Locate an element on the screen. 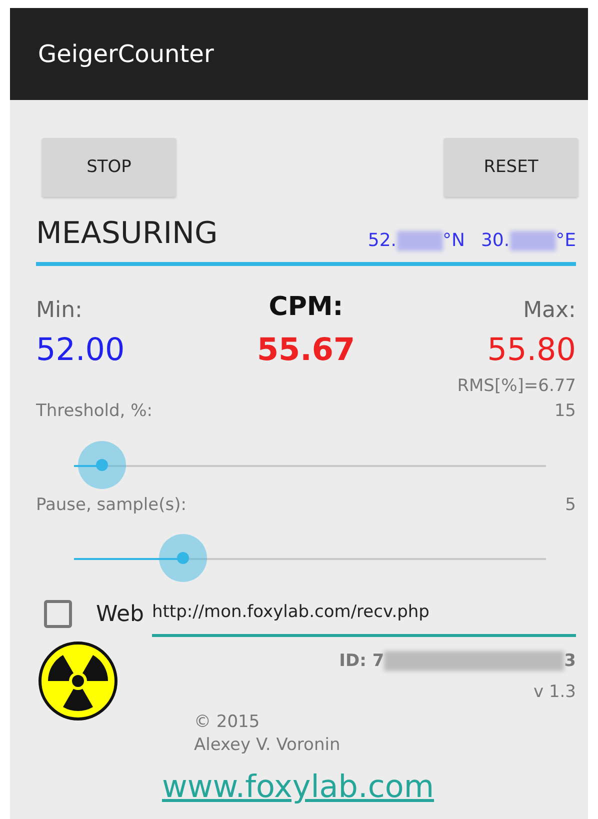  device-id-end: 3 is located at coordinates (570, 661).